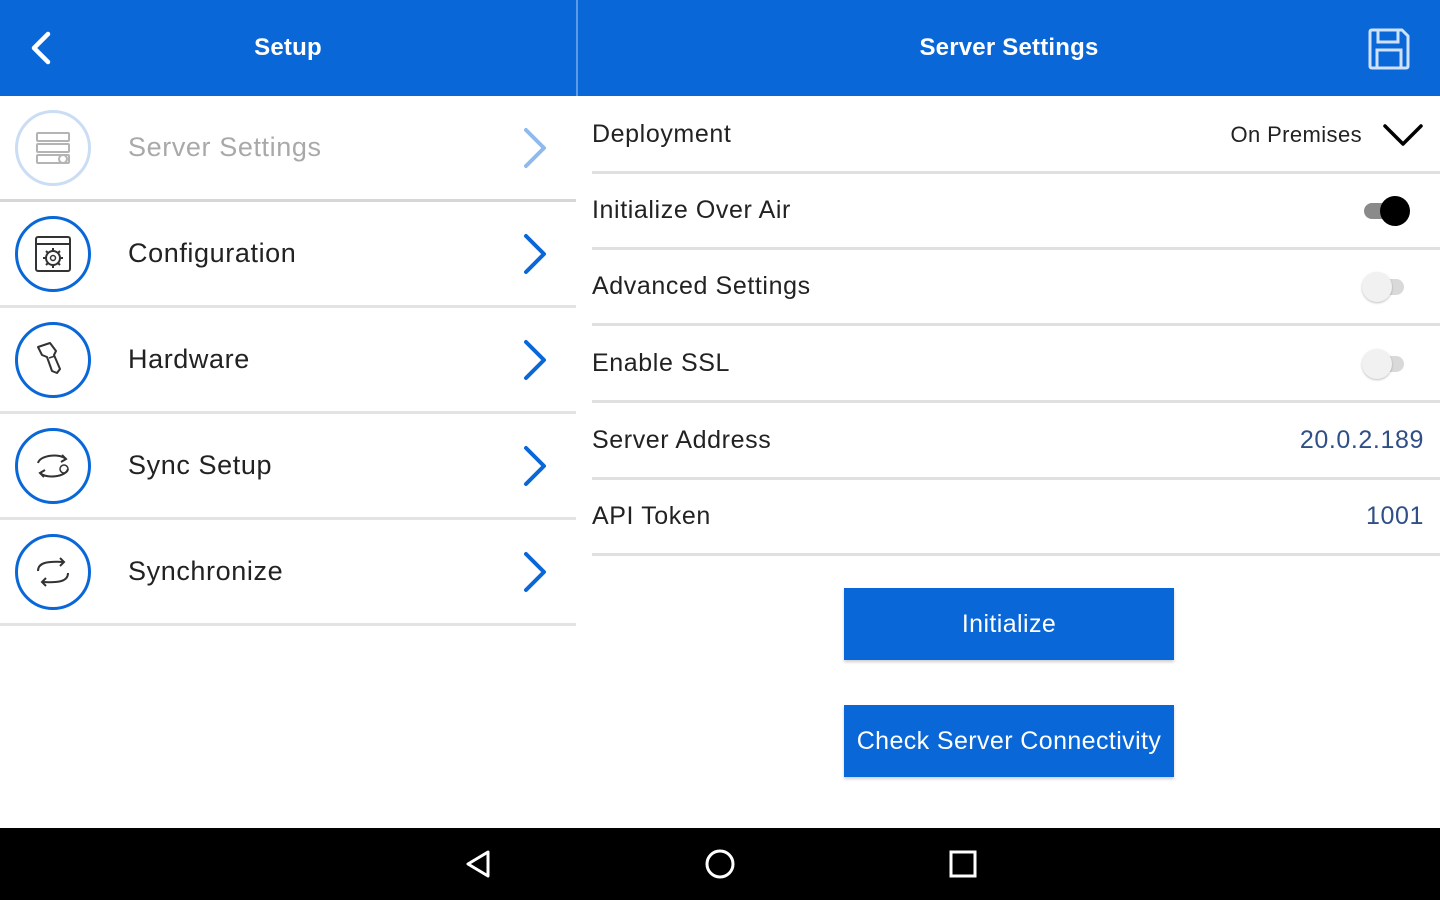  Describe the element at coordinates (1016, 212) in the screenshot. I see `initialize-over-air-row: Initialize Over Air` at that location.